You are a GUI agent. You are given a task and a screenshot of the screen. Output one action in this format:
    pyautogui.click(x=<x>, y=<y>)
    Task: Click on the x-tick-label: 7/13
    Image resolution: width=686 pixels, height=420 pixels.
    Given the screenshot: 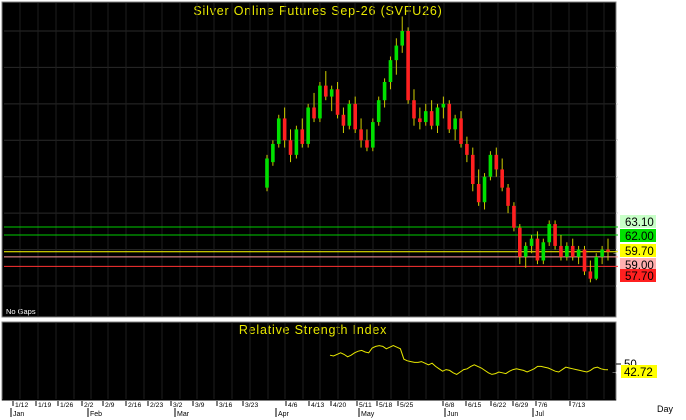 What is the action you would take?
    pyautogui.click(x=578, y=405)
    